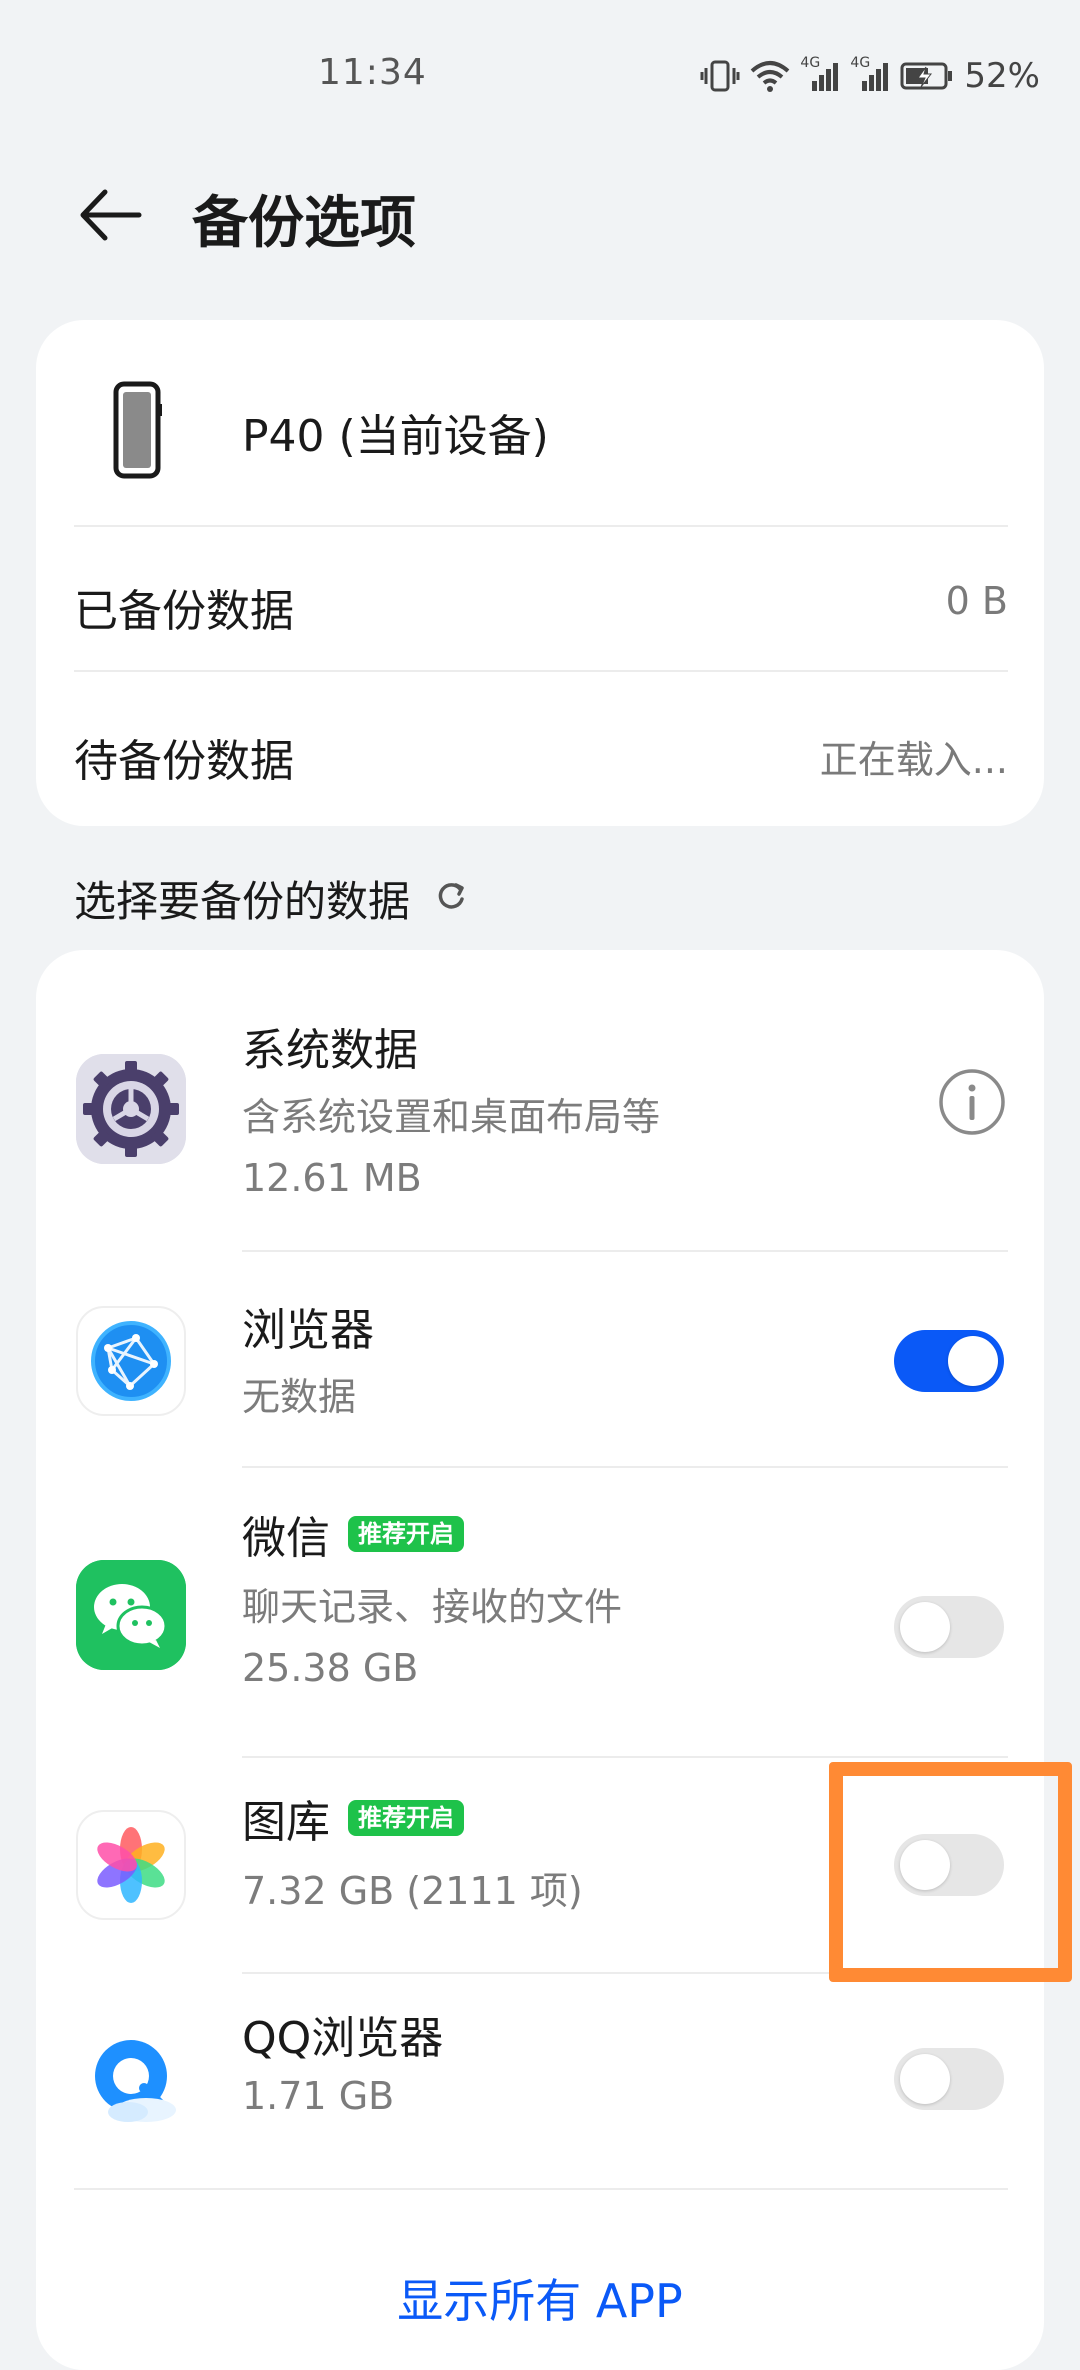 The height and width of the screenshot is (2370, 1080). Describe the element at coordinates (332, 1178) in the screenshot. I see `app-size: 12.61 MB` at that location.